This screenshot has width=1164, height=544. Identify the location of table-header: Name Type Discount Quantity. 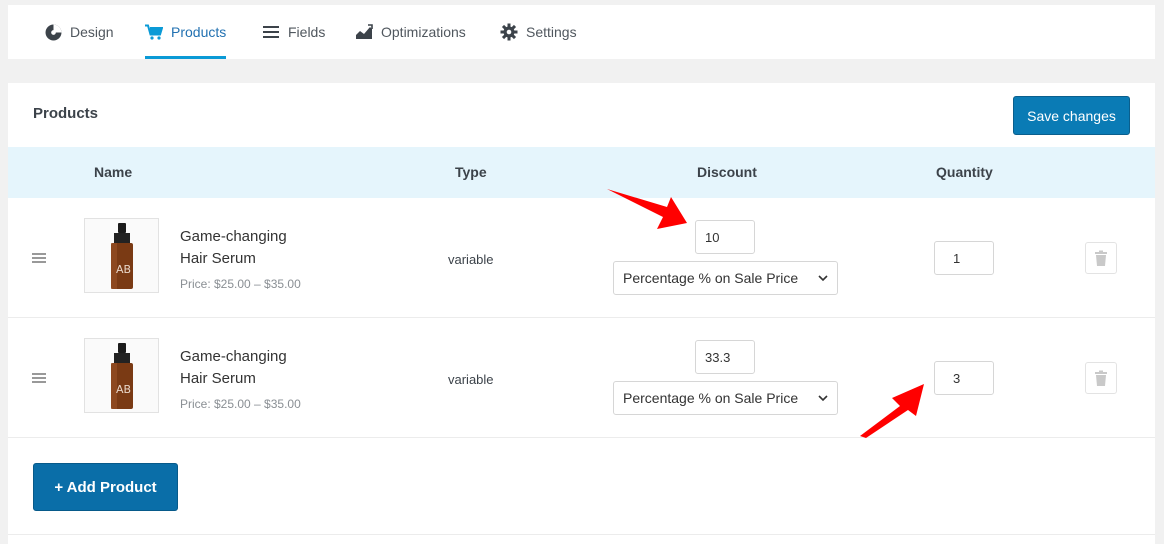
(581, 172).